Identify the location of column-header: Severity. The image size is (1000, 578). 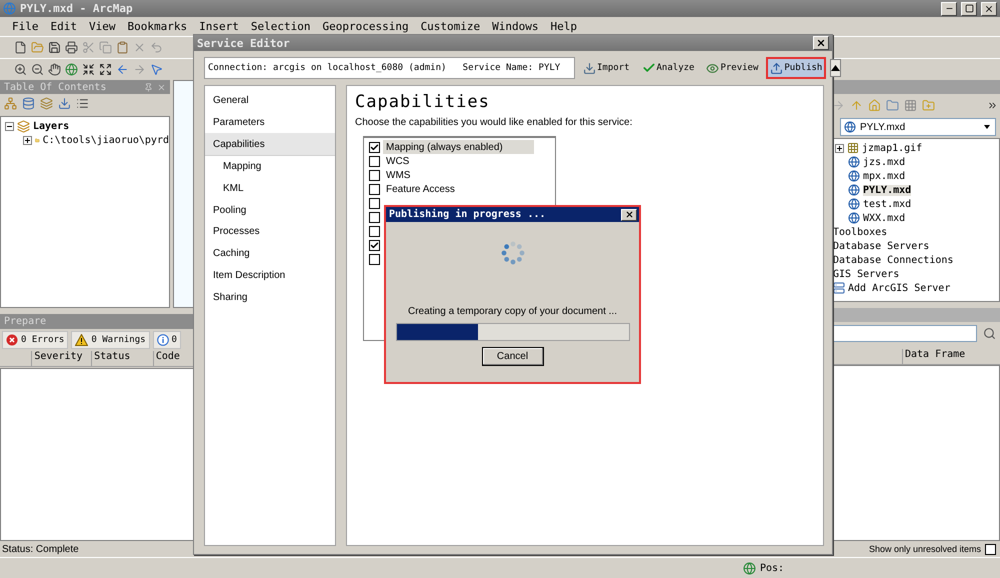
(61, 358).